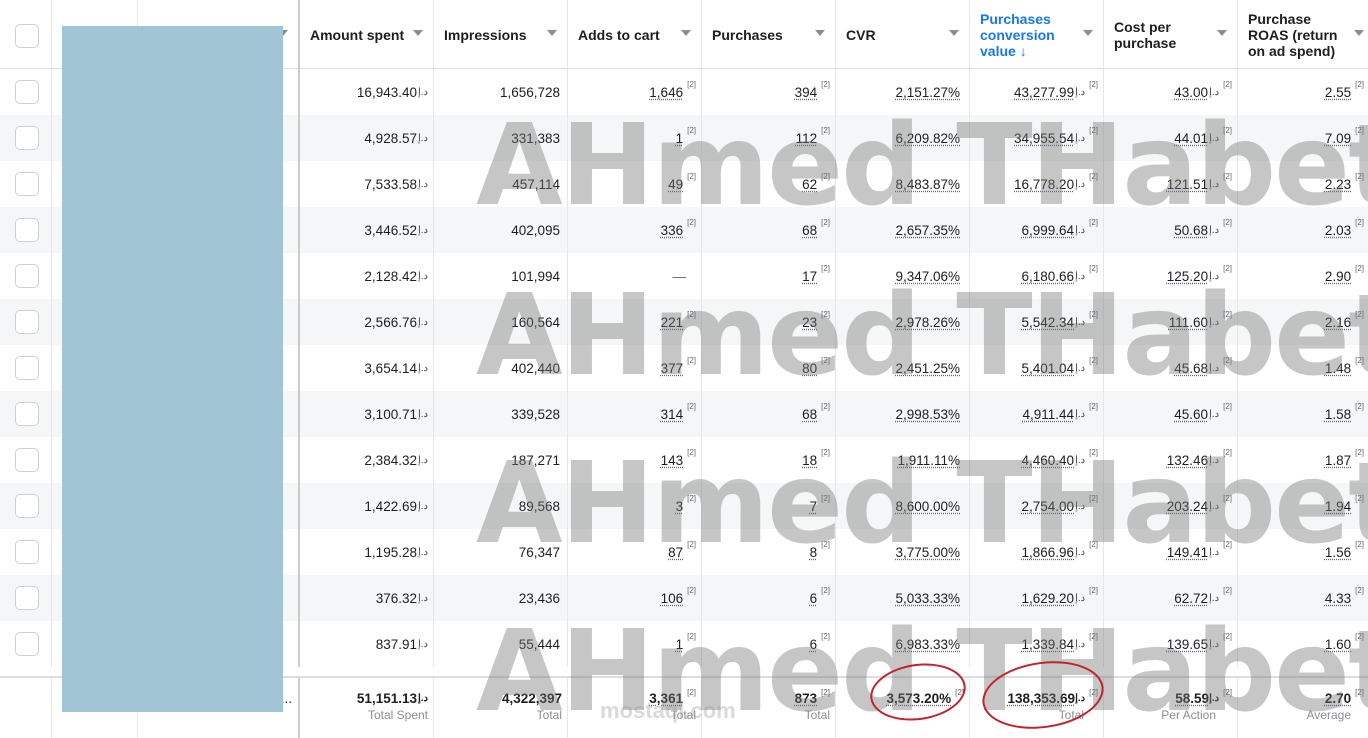 This screenshot has height=738, width=1368. Describe the element at coordinates (766, 598) in the screenshot. I see `cell-purch: 6 [2]` at that location.